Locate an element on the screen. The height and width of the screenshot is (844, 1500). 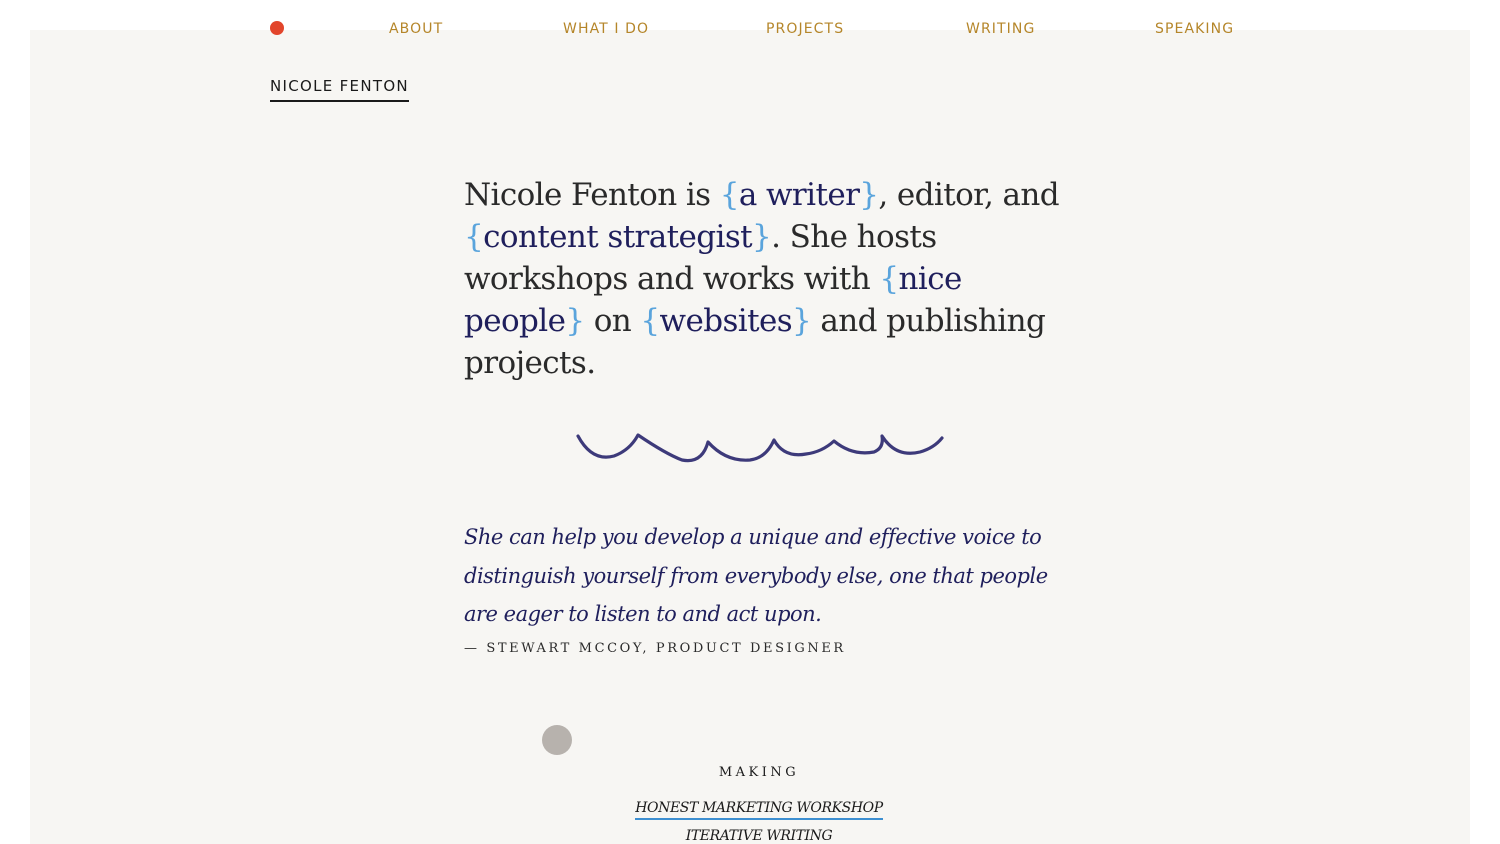
home-dot-icon is located at coordinates (277, 28).